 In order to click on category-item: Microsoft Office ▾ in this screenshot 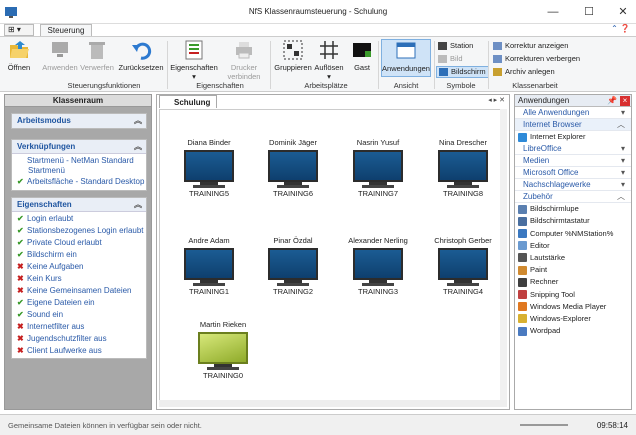, I will do `click(573, 173)`.